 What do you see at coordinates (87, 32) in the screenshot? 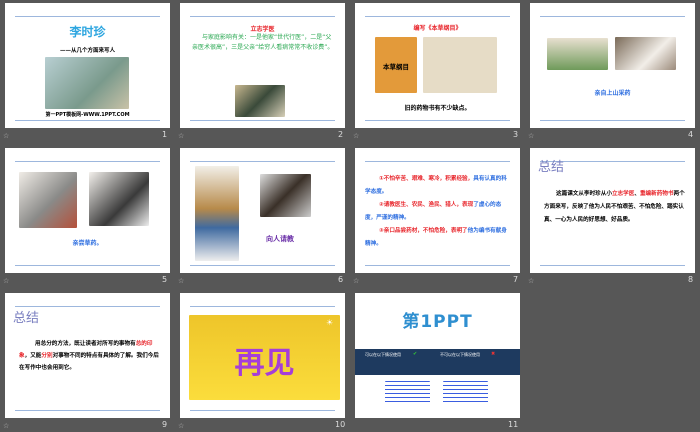
I see `slide-title: 李时珍` at bounding box center [87, 32].